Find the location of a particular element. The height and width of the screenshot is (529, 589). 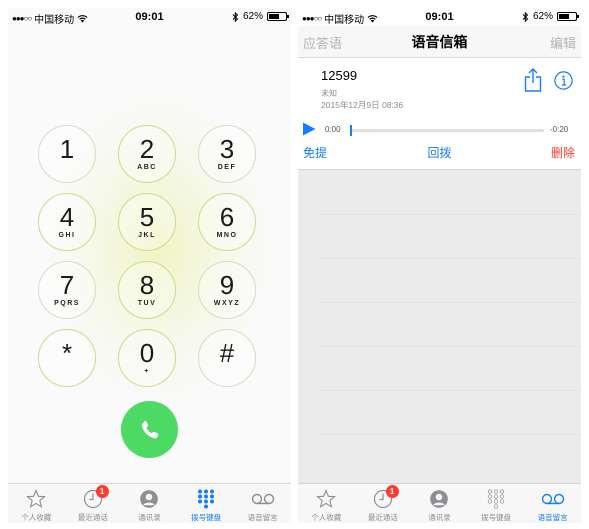

key-digit: # is located at coordinates (227, 353).